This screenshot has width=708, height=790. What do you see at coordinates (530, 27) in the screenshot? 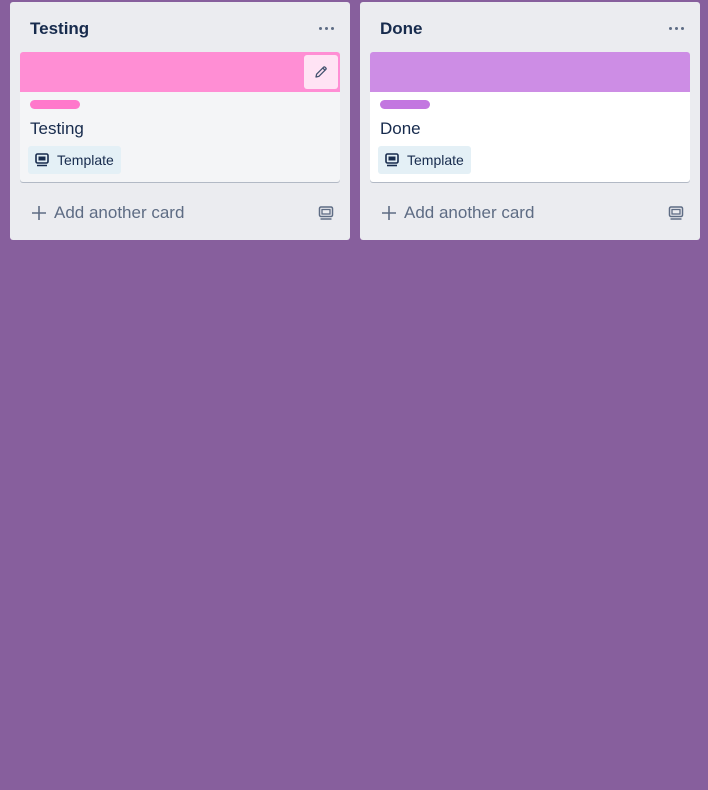
I see `list-header: Done` at bounding box center [530, 27].